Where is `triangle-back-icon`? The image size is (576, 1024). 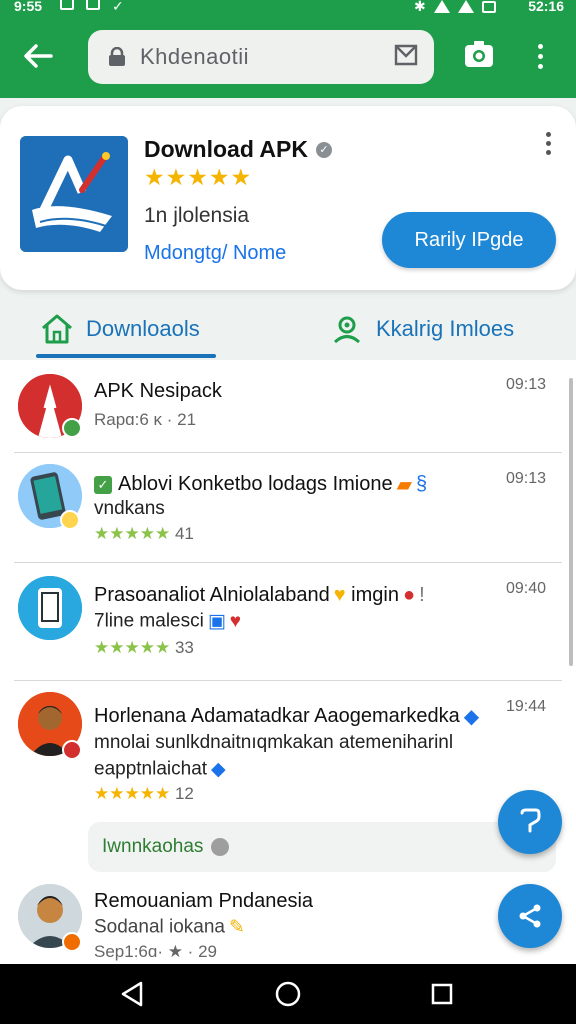 triangle-back-icon is located at coordinates (132, 994).